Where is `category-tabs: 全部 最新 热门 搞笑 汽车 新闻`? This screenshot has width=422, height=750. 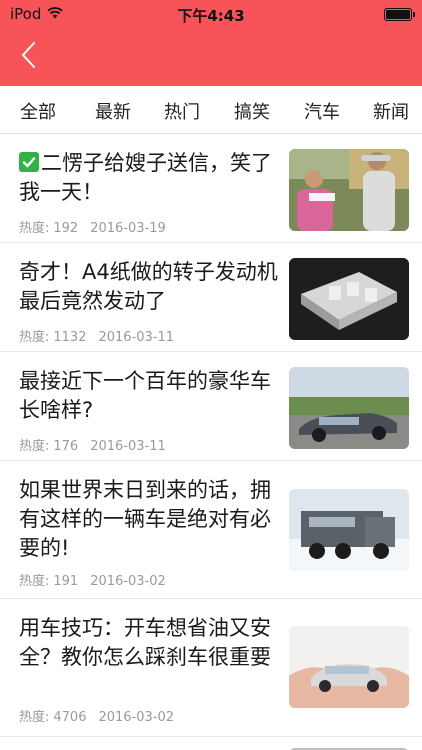
category-tabs: 全部 最新 热门 搞笑 汽车 新闻 is located at coordinates (211, 110).